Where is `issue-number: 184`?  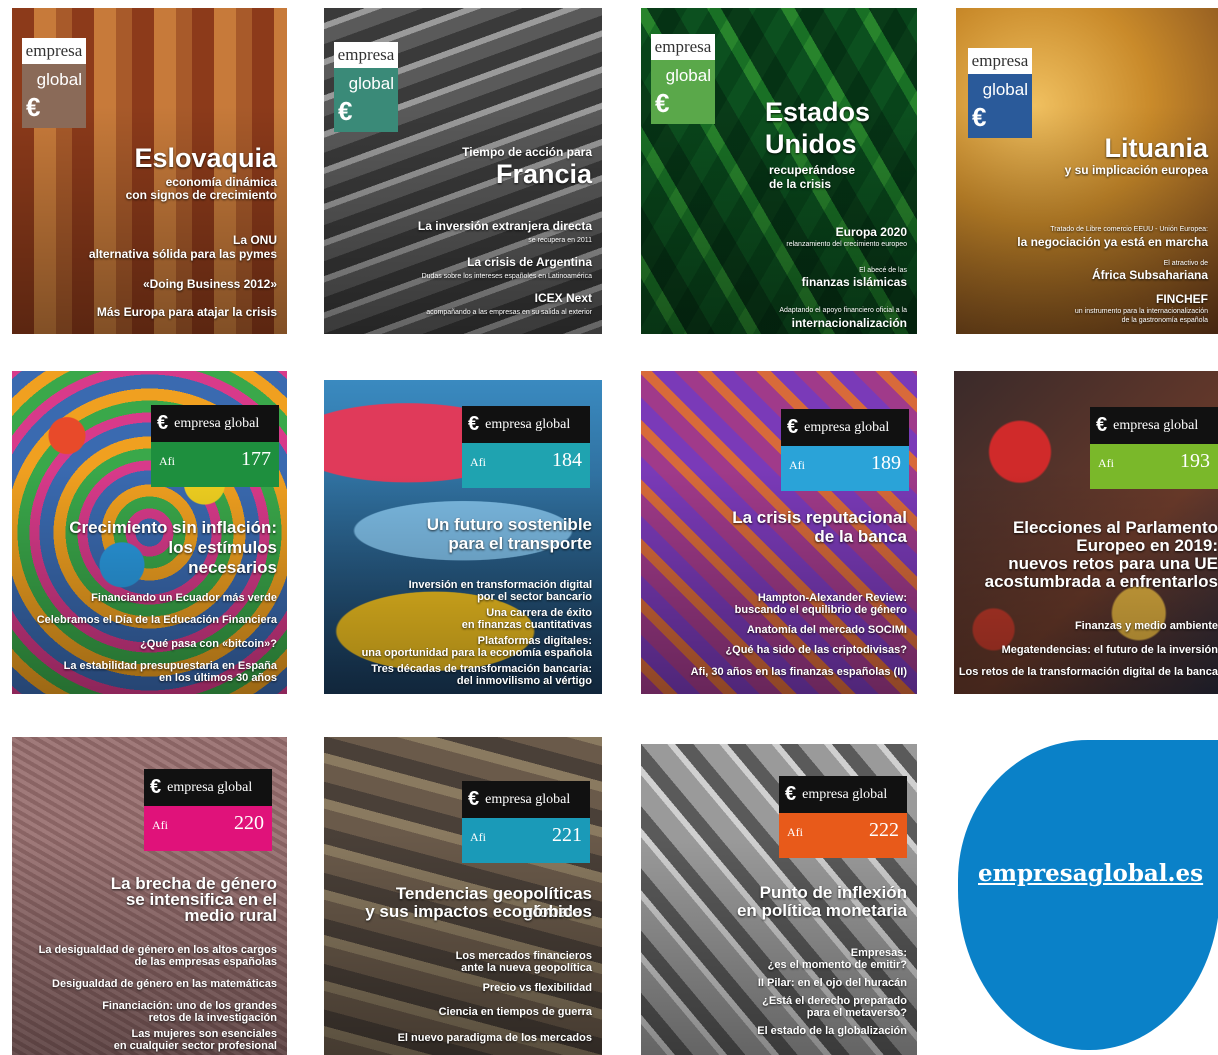 issue-number: 184 is located at coordinates (567, 460).